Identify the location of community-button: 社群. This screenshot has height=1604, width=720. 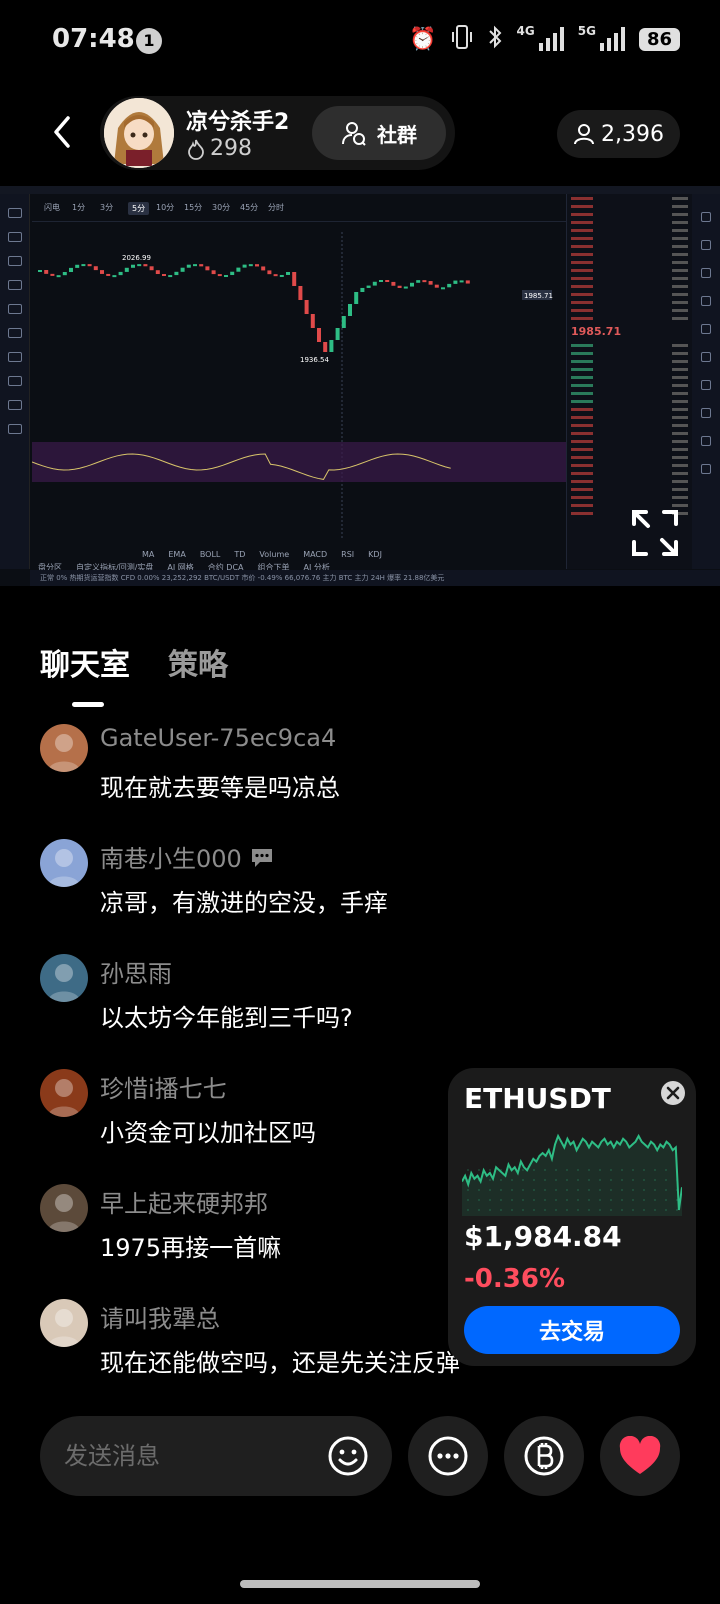
(379, 133).